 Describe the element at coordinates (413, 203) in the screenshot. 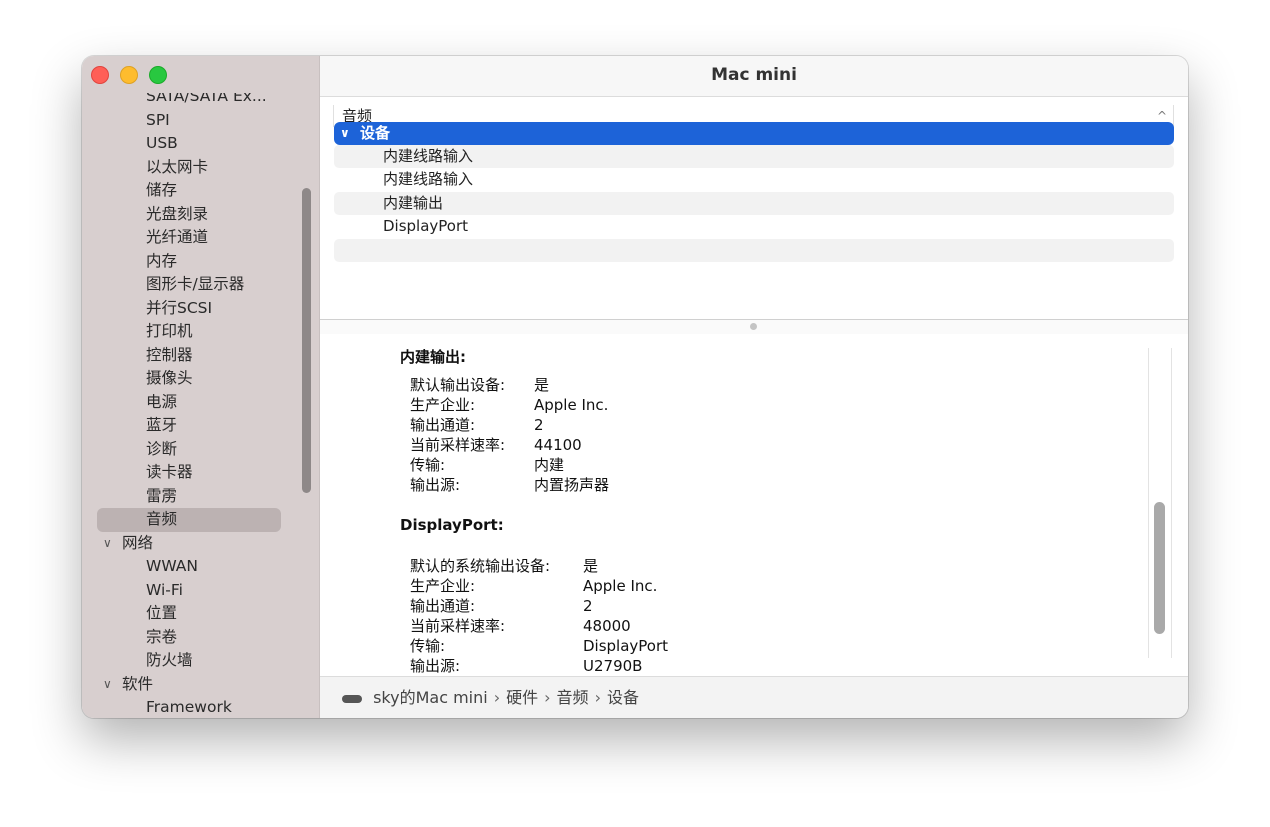

I see `tree-row-label: 内建输出` at that location.